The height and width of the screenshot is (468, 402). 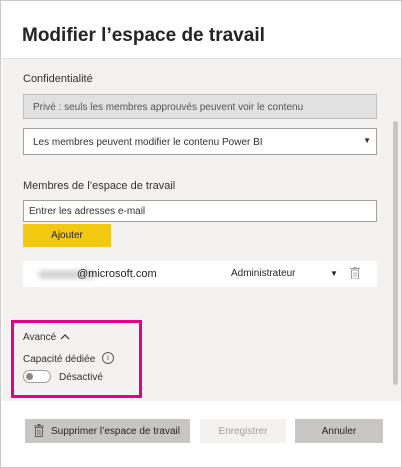 I want to click on cancel-button: Annuler, so click(x=339, y=431).